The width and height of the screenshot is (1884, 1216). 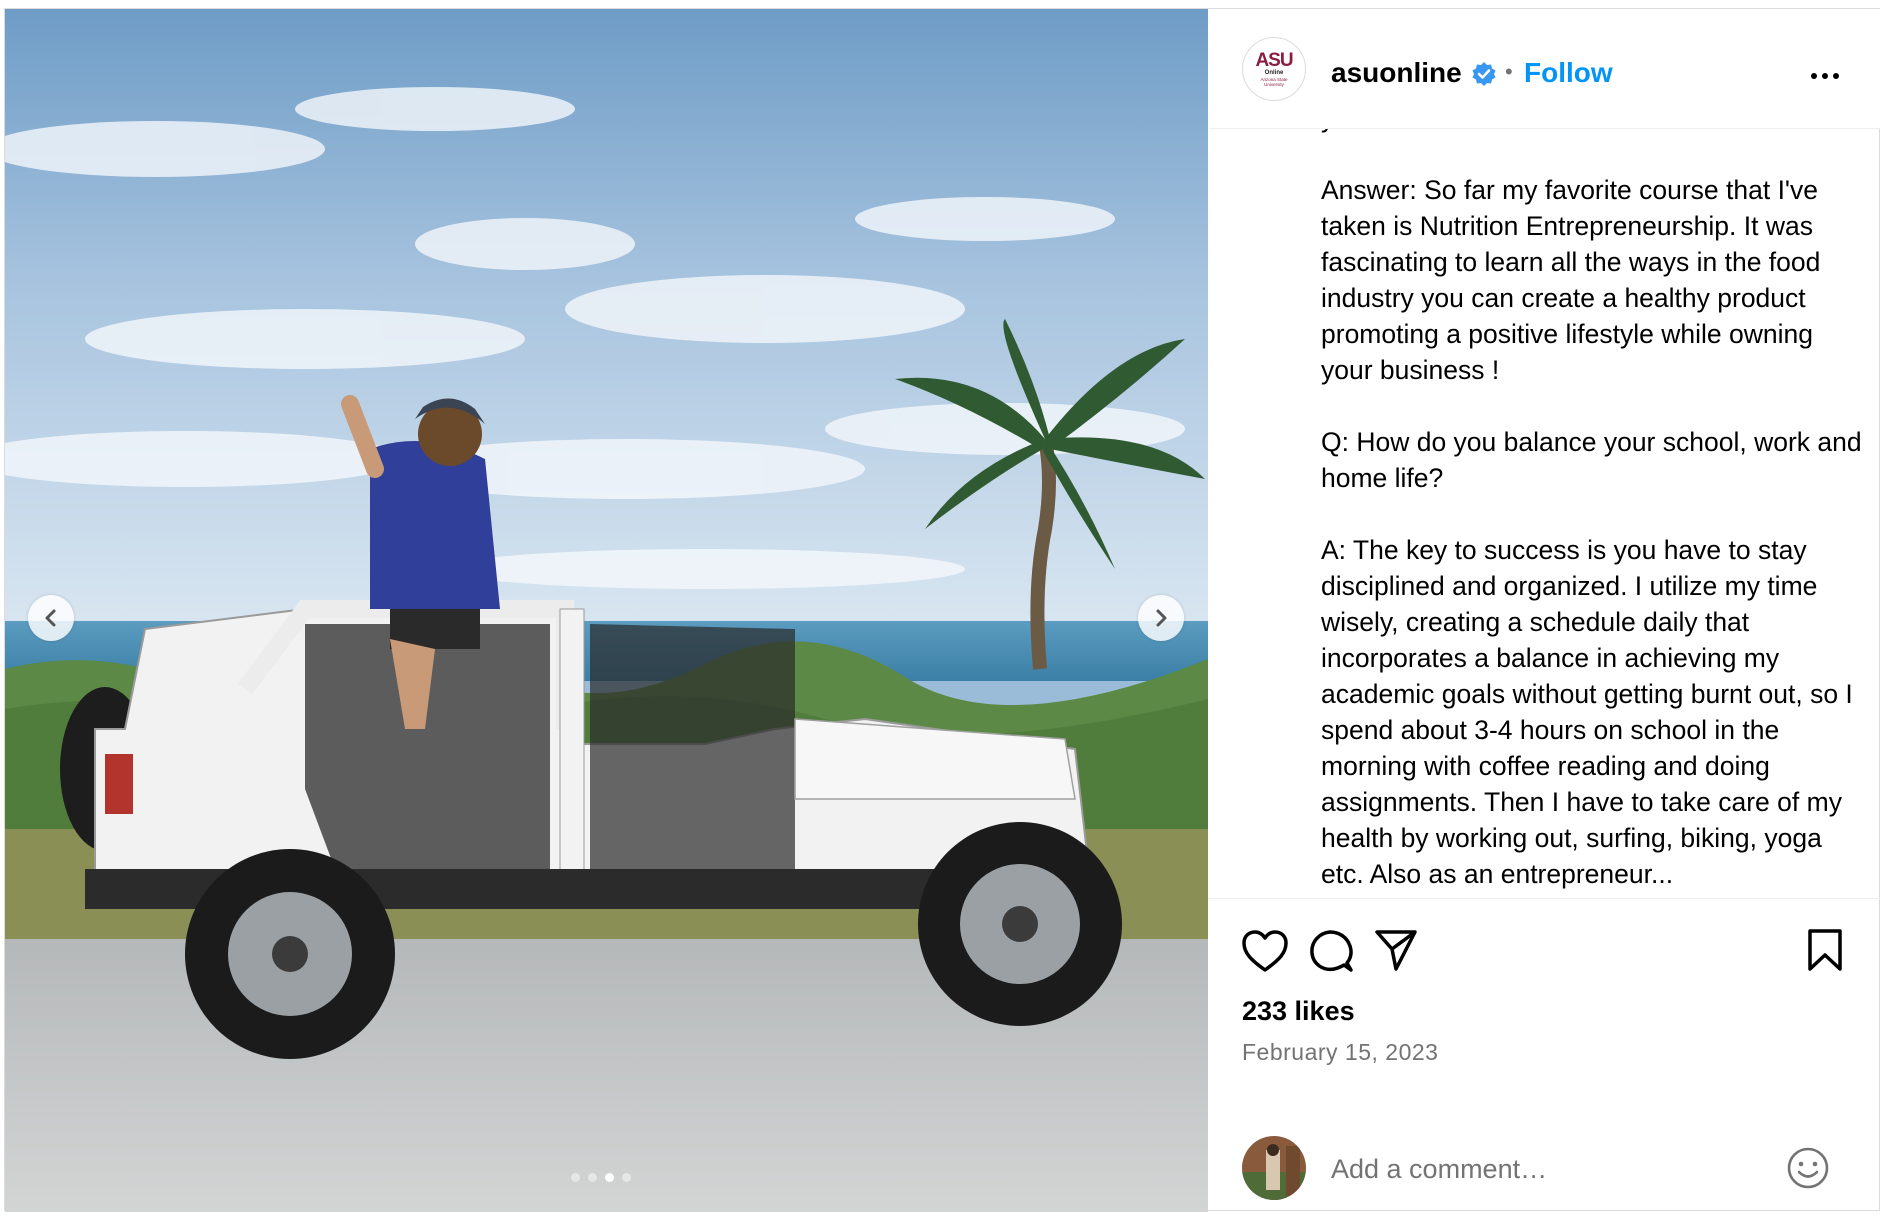 I want to click on asu-logo-line2: Arizona State University, so click(x=1274, y=81).